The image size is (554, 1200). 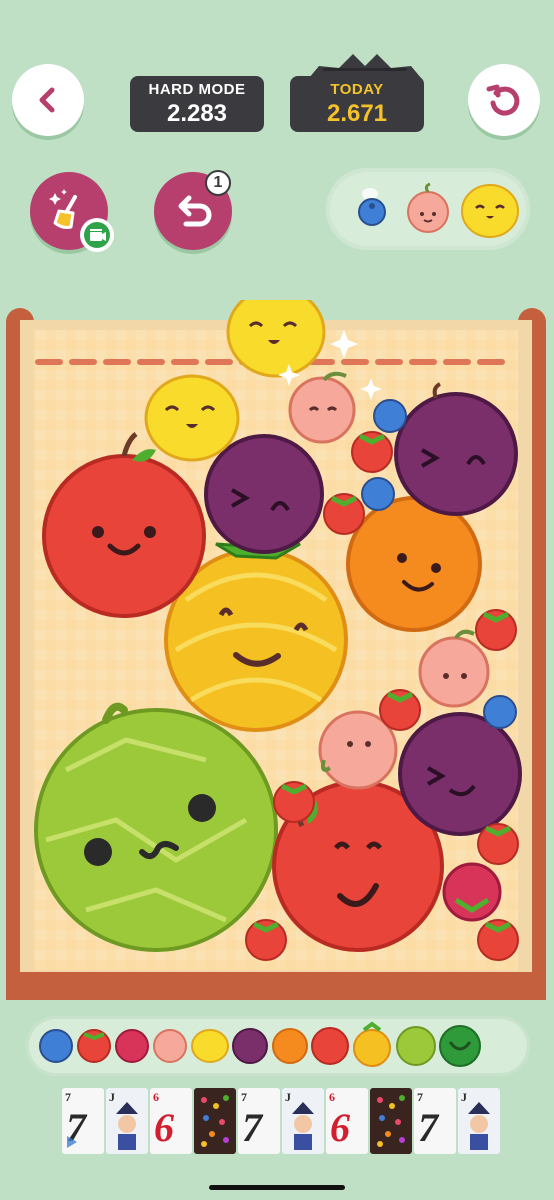 I want to click on fruit-evolution-bar, so click(x=278, y=1046).